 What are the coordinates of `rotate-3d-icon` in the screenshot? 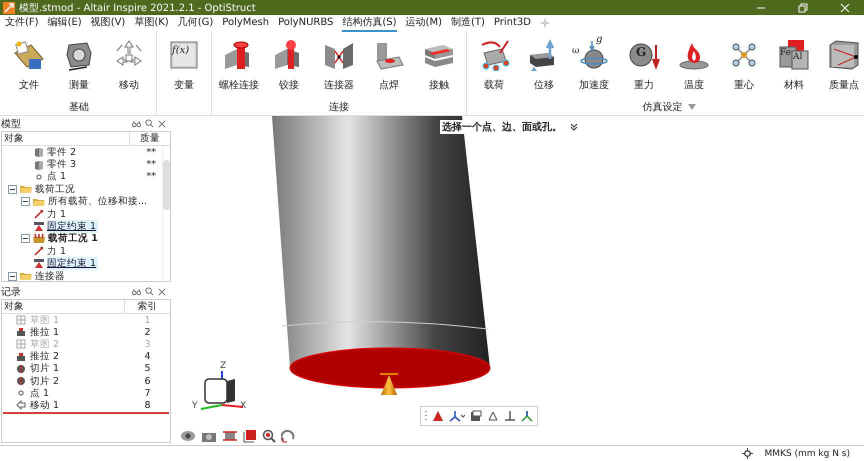 It's located at (288, 436).